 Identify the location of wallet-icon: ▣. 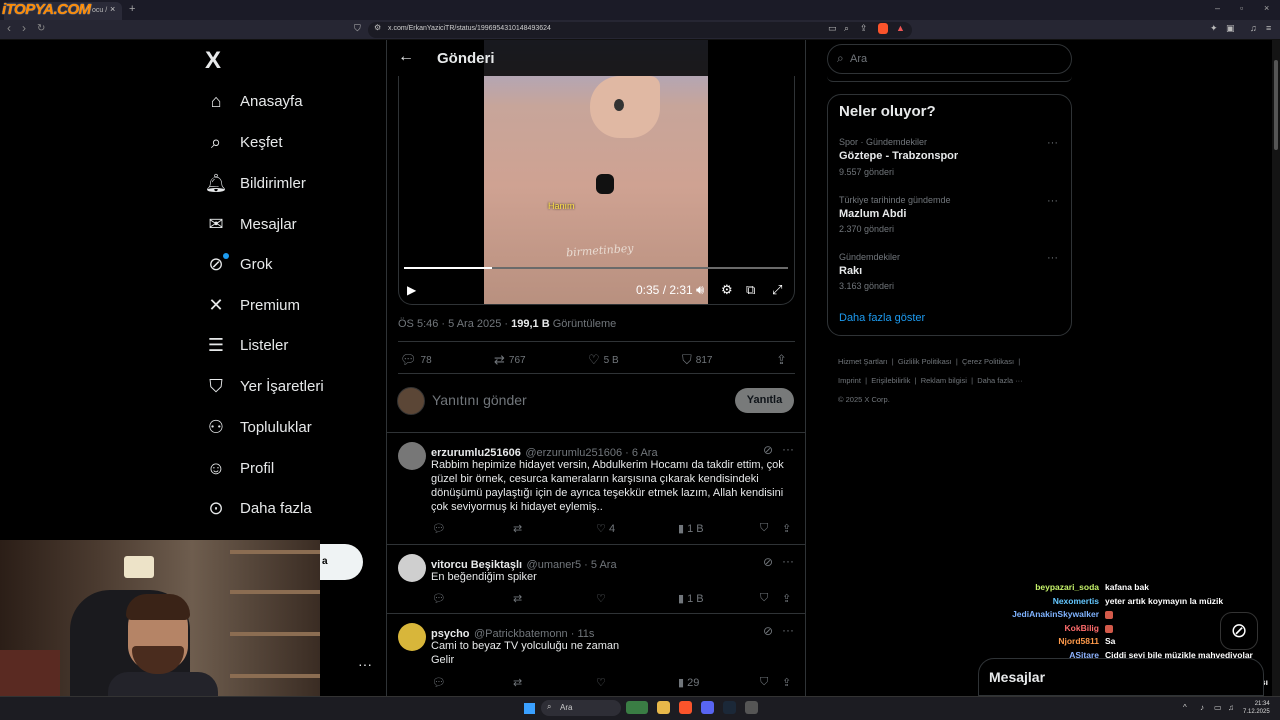
(1230, 28).